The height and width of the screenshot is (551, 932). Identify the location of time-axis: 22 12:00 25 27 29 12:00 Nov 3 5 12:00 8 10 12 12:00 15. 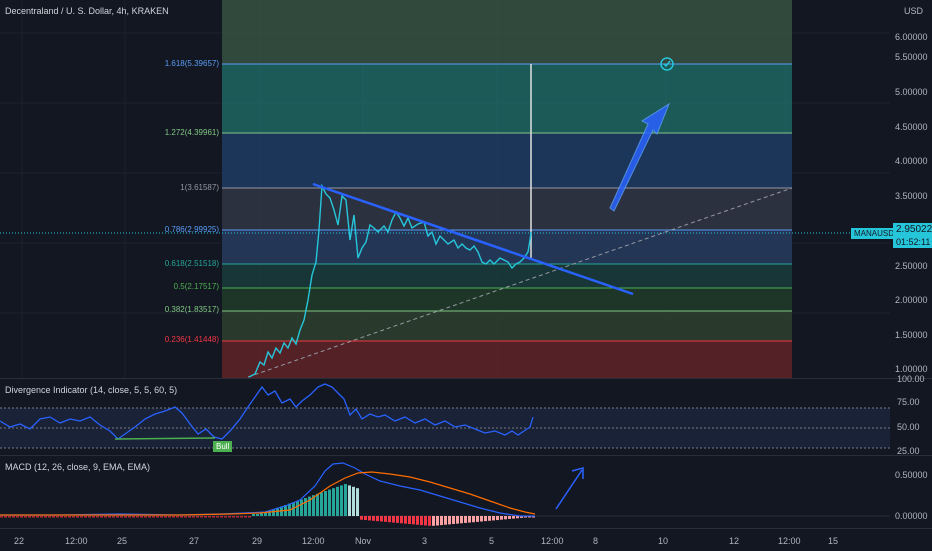
(466, 539).